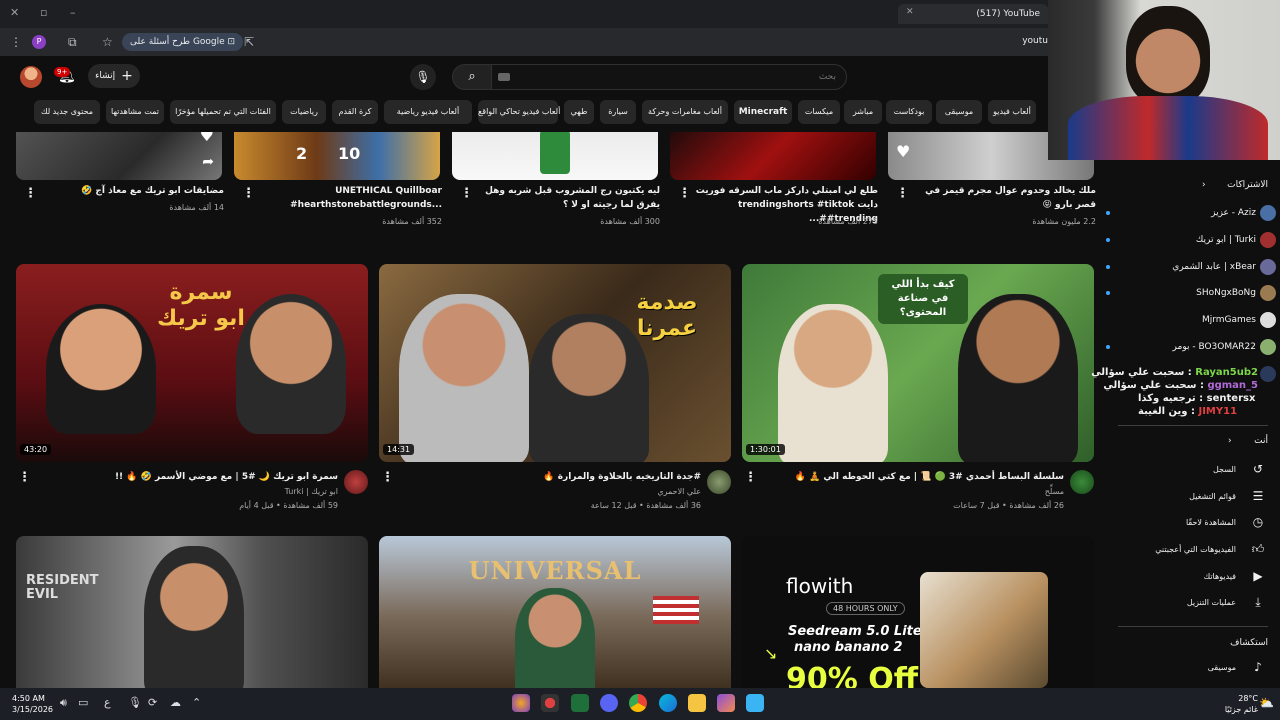 Image resolution: width=1280 pixels, height=720 pixels. Describe the element at coordinates (32, 704) in the screenshot. I see `clock: 4:50 AM 3/15/2026` at that location.